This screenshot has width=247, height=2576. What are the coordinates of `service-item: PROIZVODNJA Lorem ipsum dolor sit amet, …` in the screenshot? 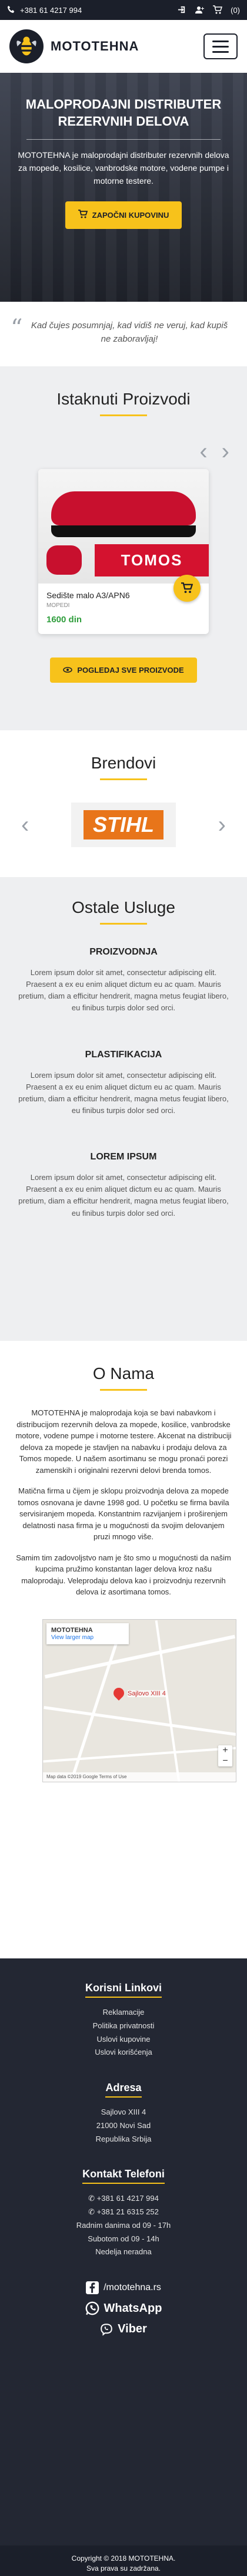 It's located at (123, 981).